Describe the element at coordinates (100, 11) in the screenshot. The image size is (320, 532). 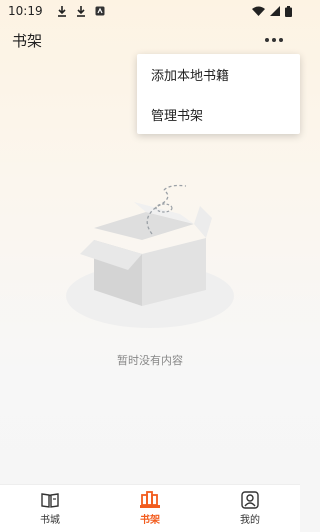
I see `app-badge-icon` at that location.